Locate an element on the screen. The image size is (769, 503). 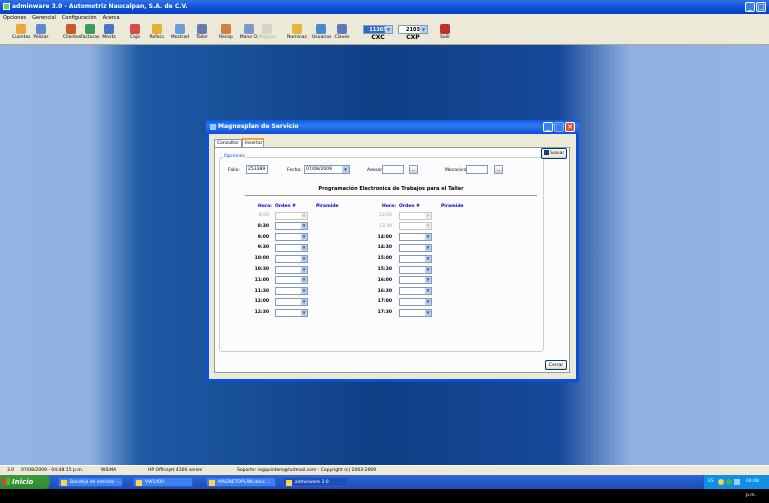
start-button: Inicio is located at coordinates (25, 482).